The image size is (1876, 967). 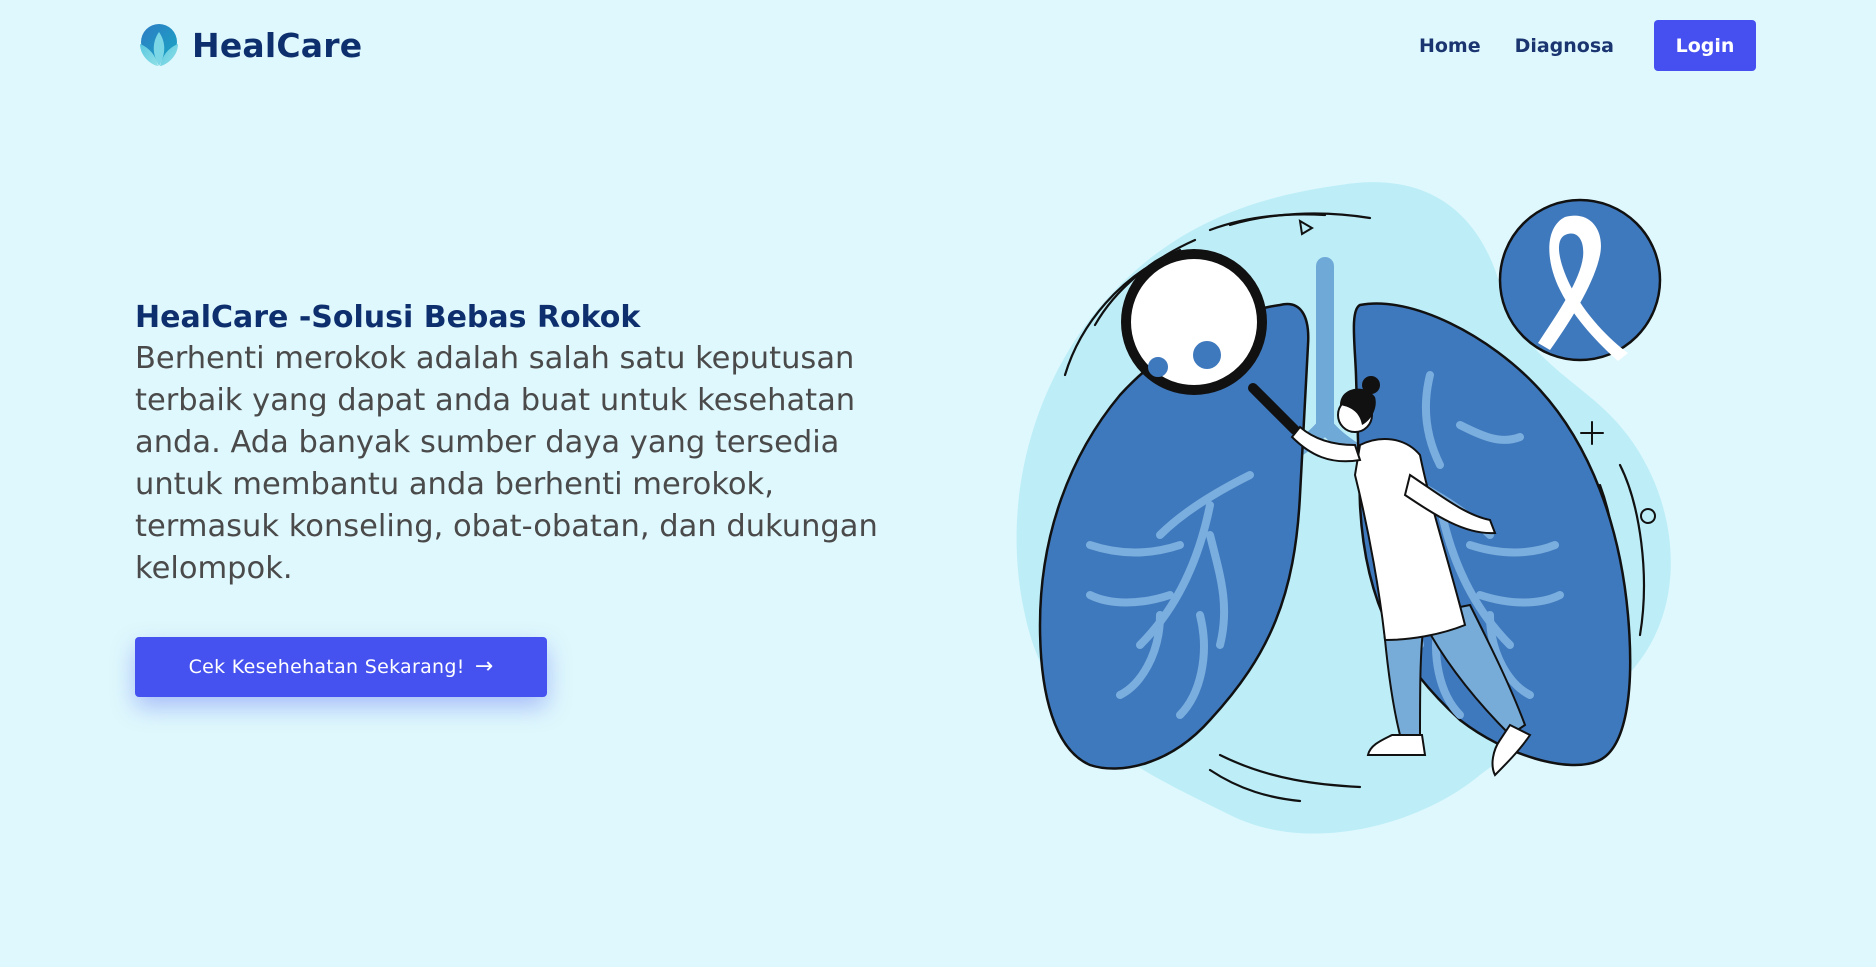 What do you see at coordinates (1705, 45) in the screenshot?
I see `login-button: Login` at bounding box center [1705, 45].